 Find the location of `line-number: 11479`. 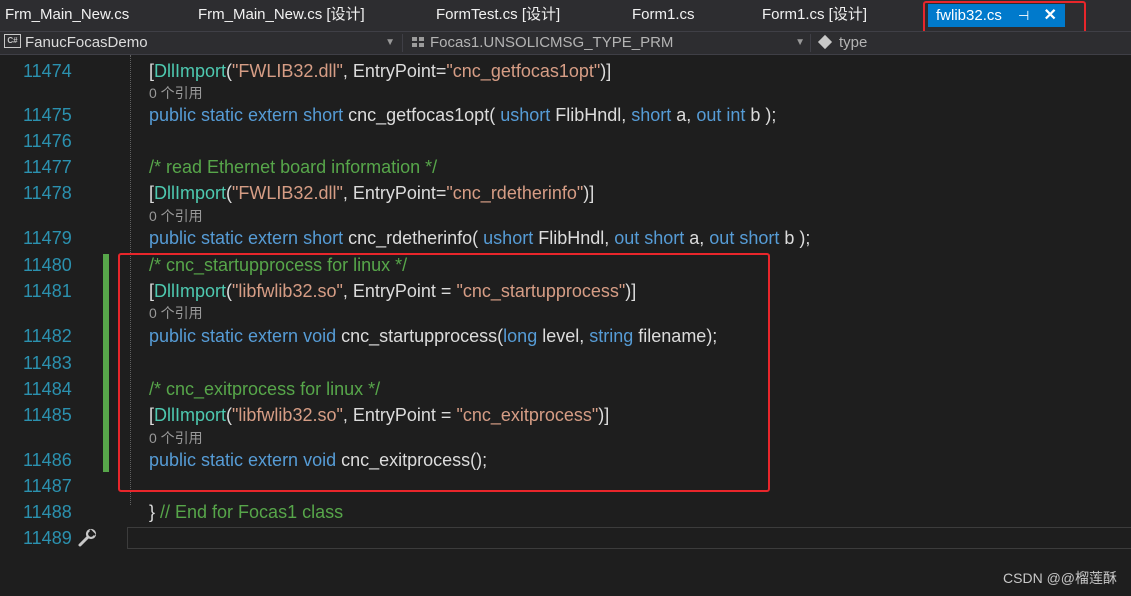

line-number: 11479 is located at coordinates (47, 238).